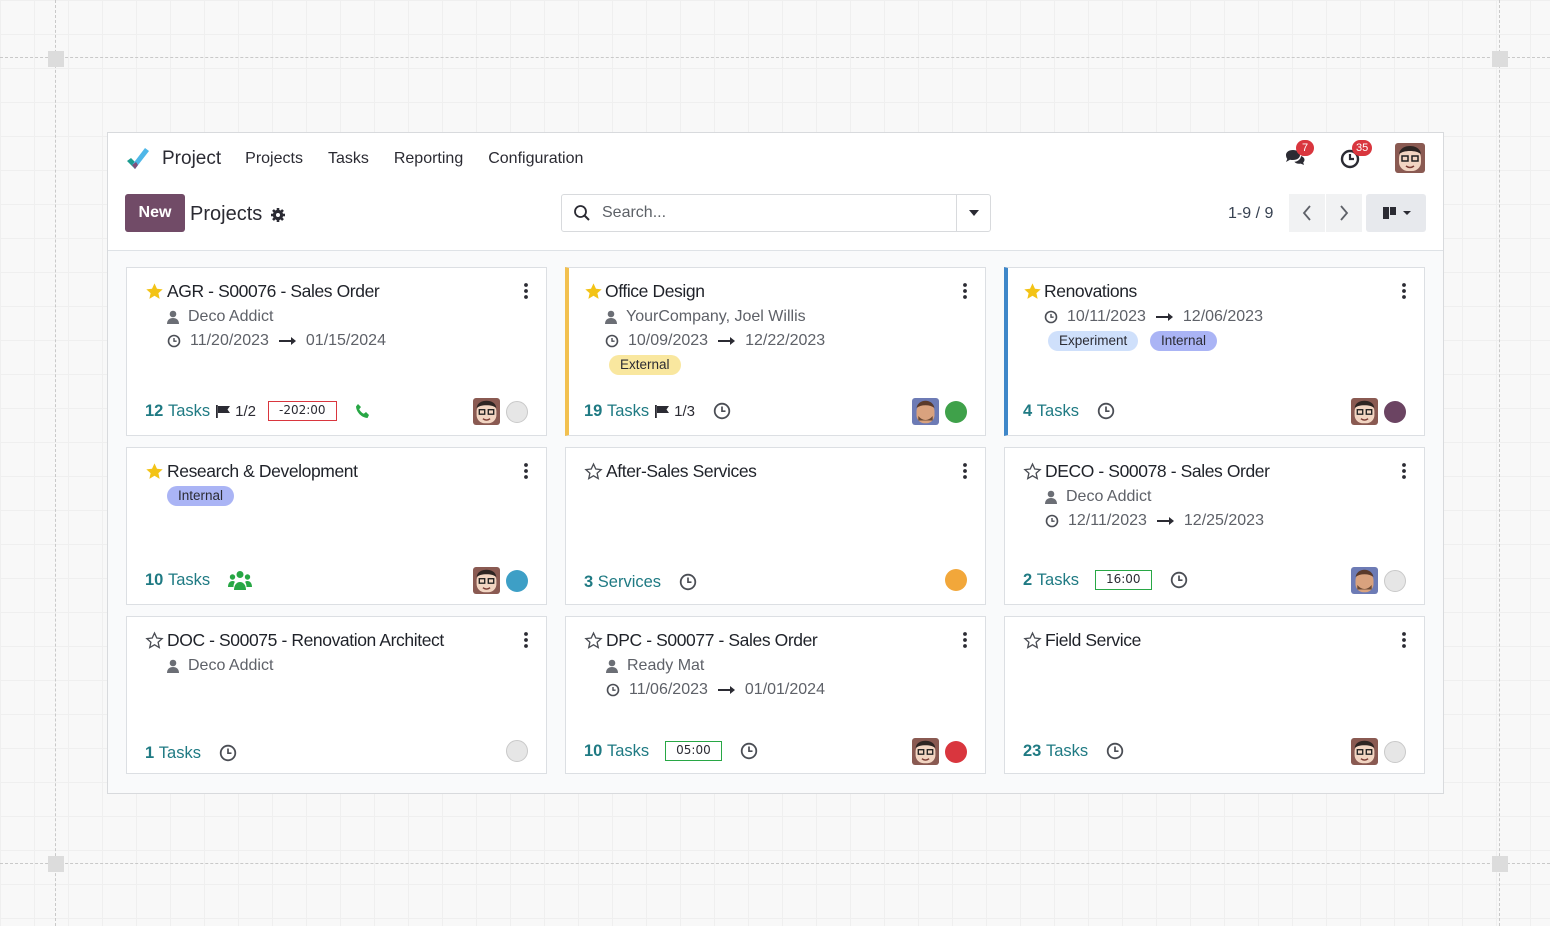 The width and height of the screenshot is (1550, 926). What do you see at coordinates (1090, 291) in the screenshot?
I see `project-title: Renovations` at bounding box center [1090, 291].